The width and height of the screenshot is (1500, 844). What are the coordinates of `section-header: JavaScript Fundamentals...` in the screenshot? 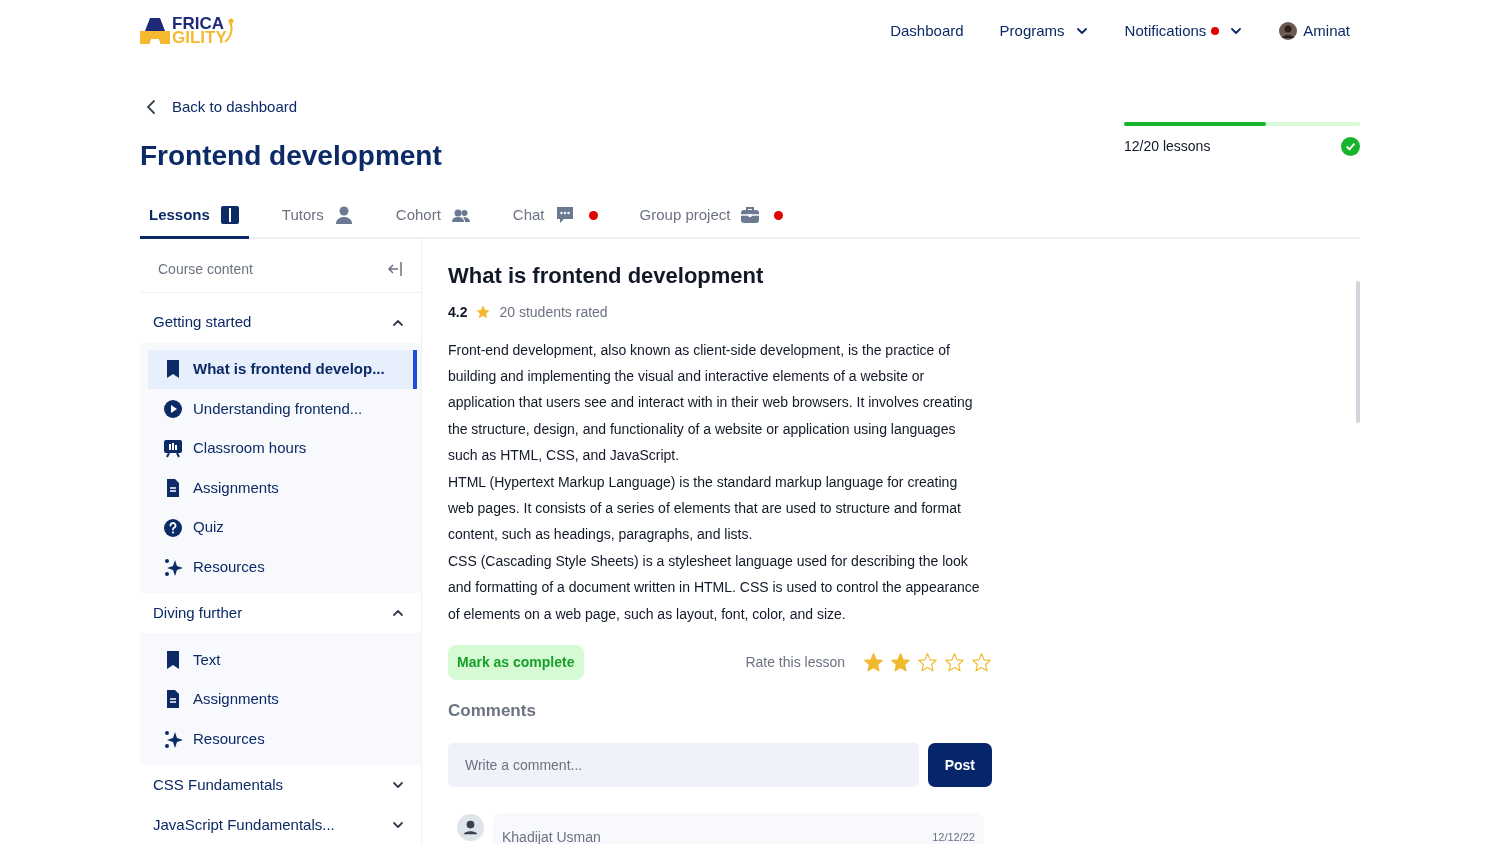 It's located at (280, 824).